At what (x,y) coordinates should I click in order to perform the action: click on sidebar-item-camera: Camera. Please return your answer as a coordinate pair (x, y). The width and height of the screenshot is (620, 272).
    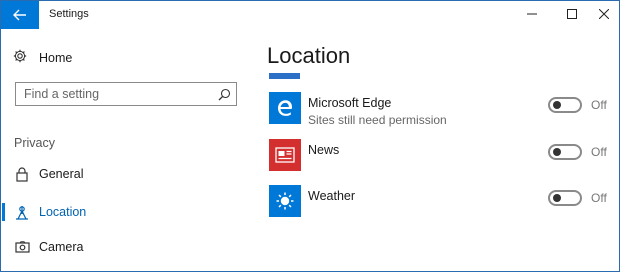
    Looking at the image, I should click on (126, 247).